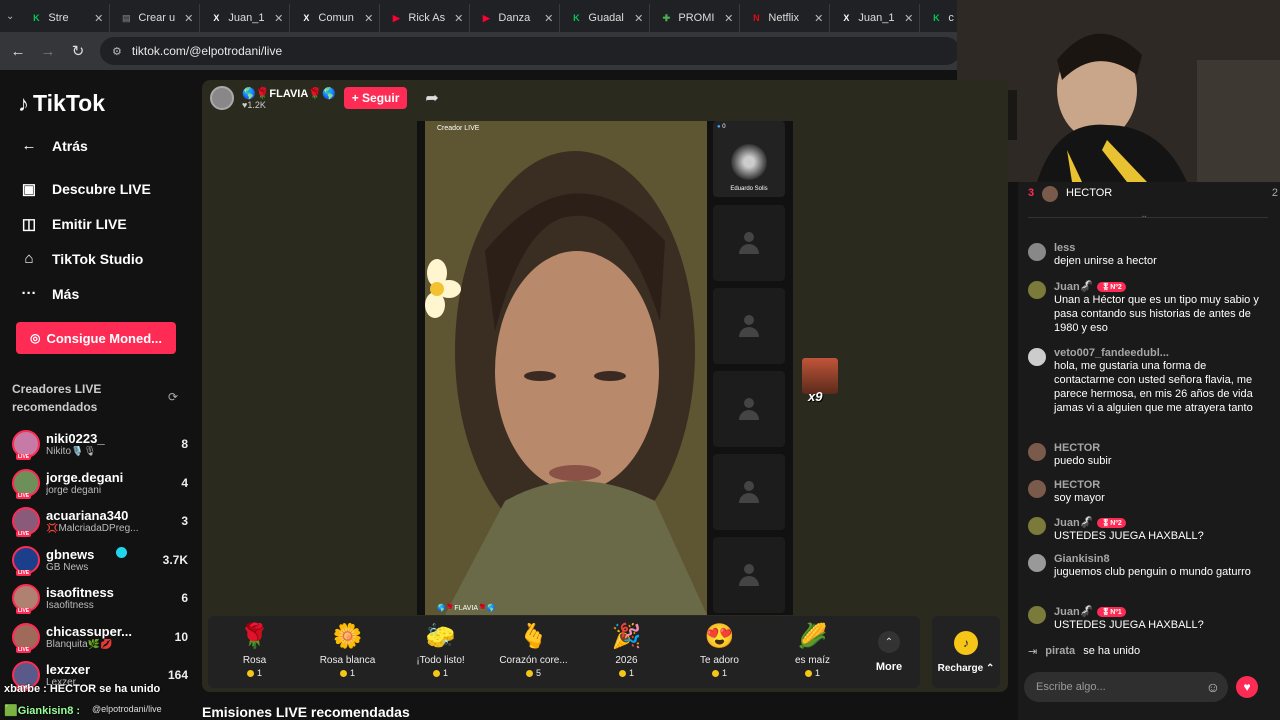 Image resolution: width=1280 pixels, height=720 pixels. I want to click on sidebar-item-0: ← Atrás, so click(54, 145).